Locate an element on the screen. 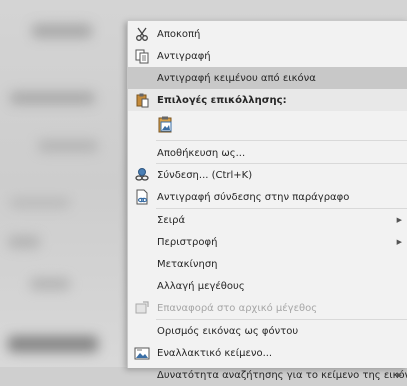 Image resolution: width=407 pixels, height=386 pixels. menu-item-reset-size: Επαναφορά στο αρχικό μέγεθος is located at coordinates (267, 308).